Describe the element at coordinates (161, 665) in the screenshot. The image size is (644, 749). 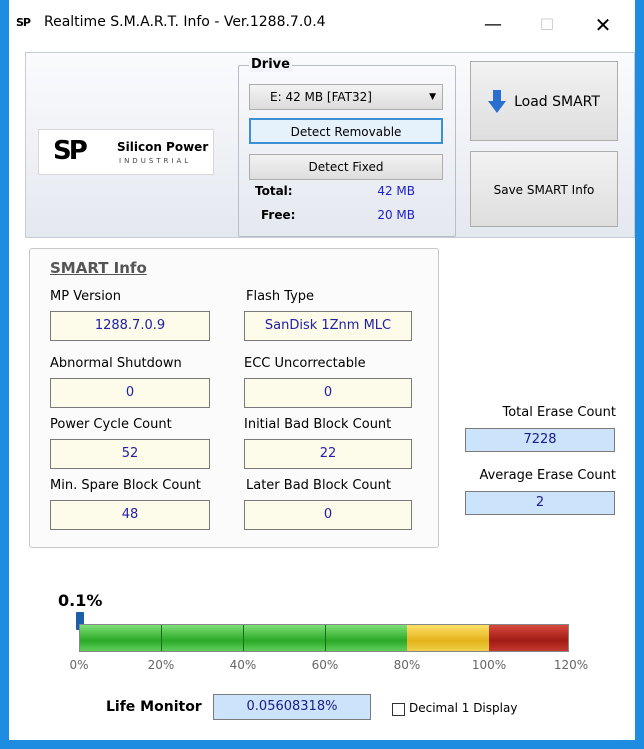
I see `scale-label: 20%` at that location.